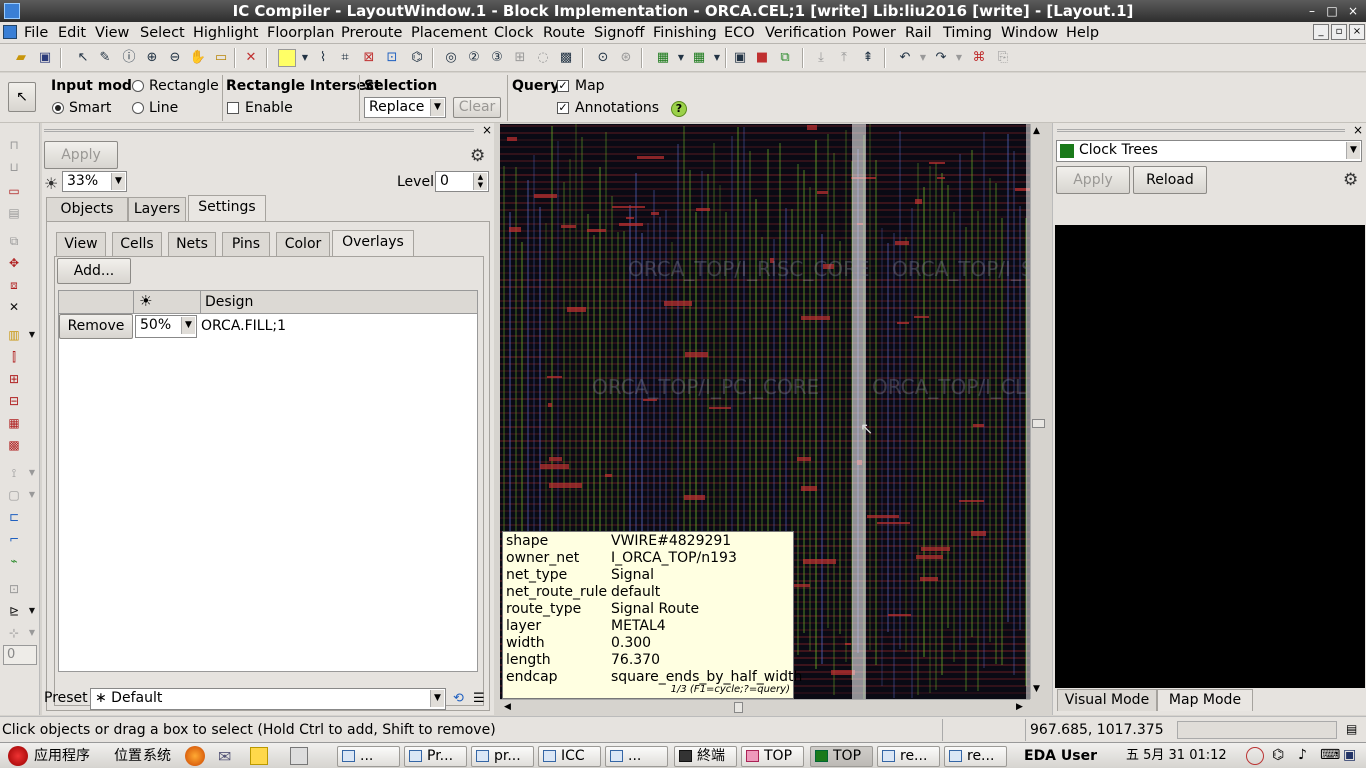  I want to click on align-icon: ▥, so click(14, 335).